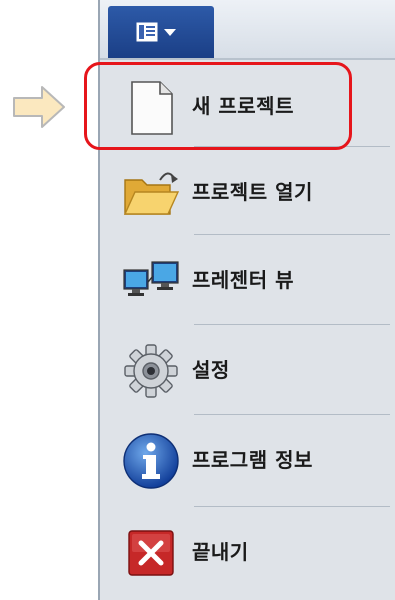 Image resolution: width=395 pixels, height=600 pixels. I want to click on menu-item-about: 프로그램 정보, so click(247, 460).